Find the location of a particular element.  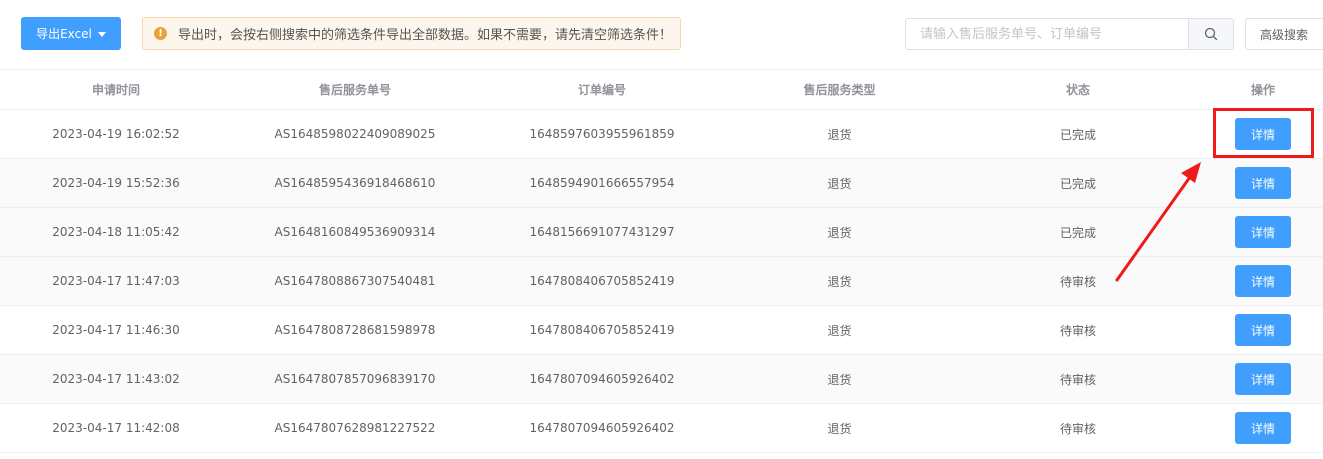

header-apply-time: 申请时间 is located at coordinates (115, 90).